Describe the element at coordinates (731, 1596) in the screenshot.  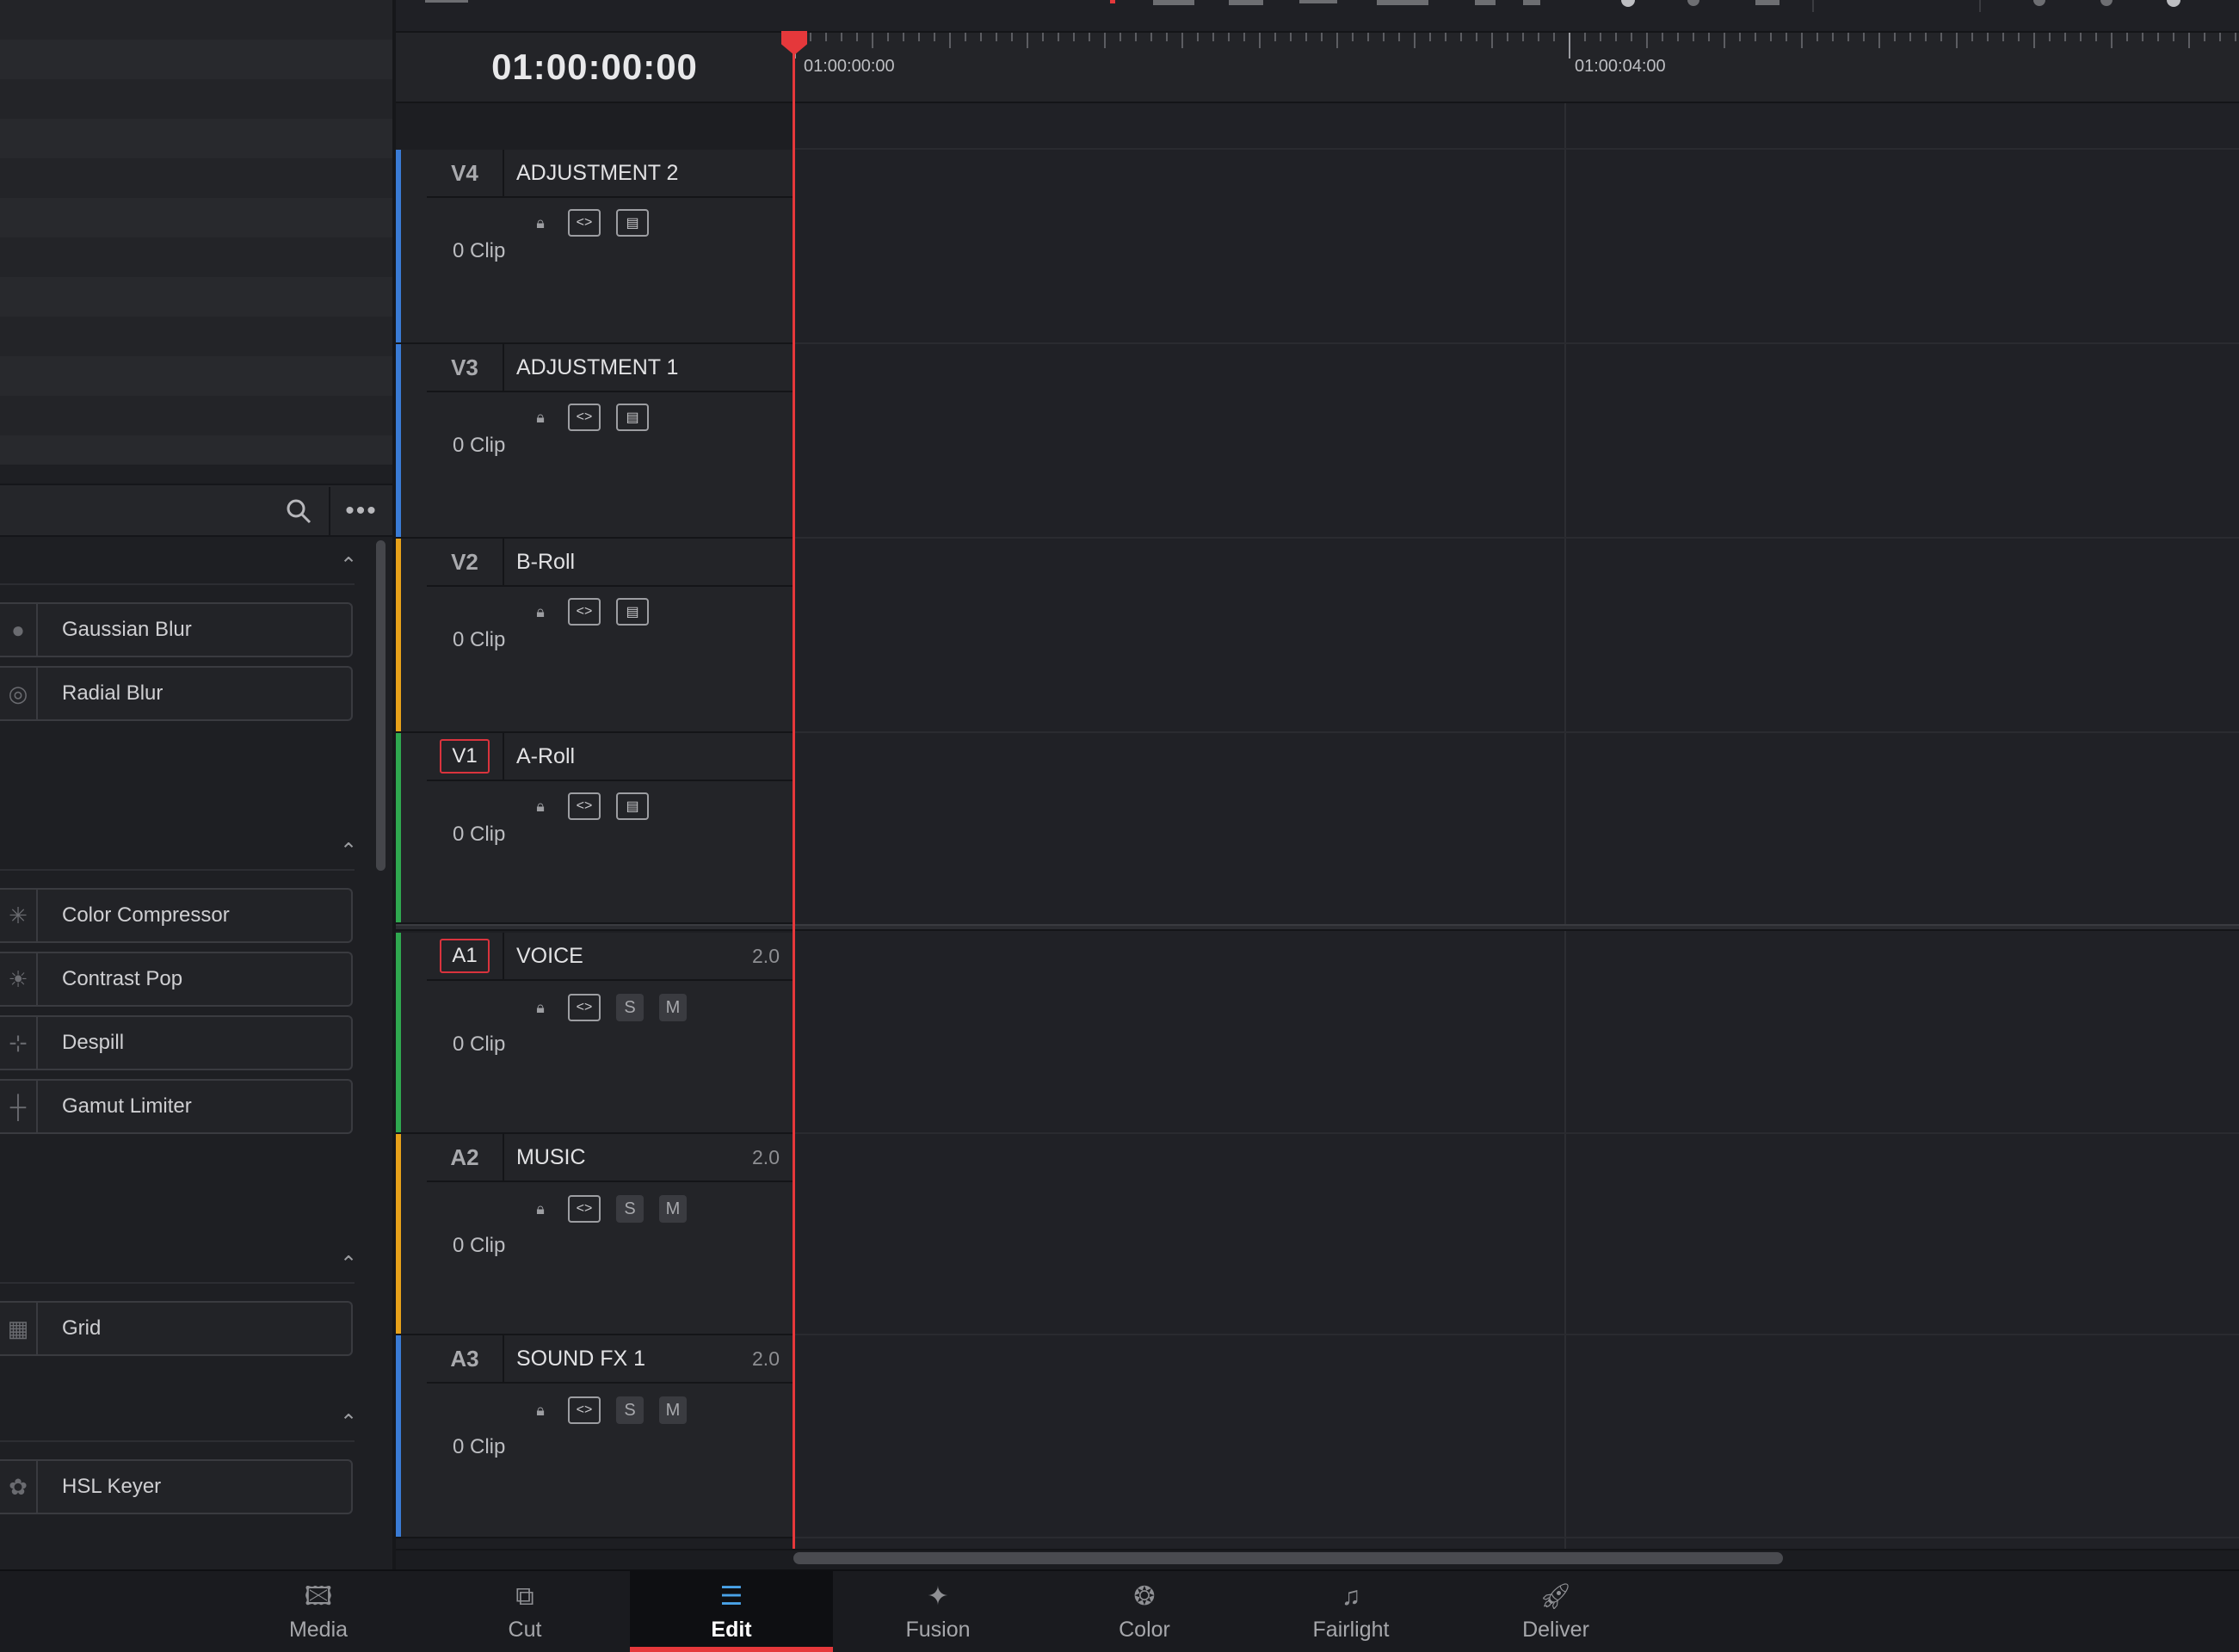
I see `edit-timeline-icon: ☰` at that location.